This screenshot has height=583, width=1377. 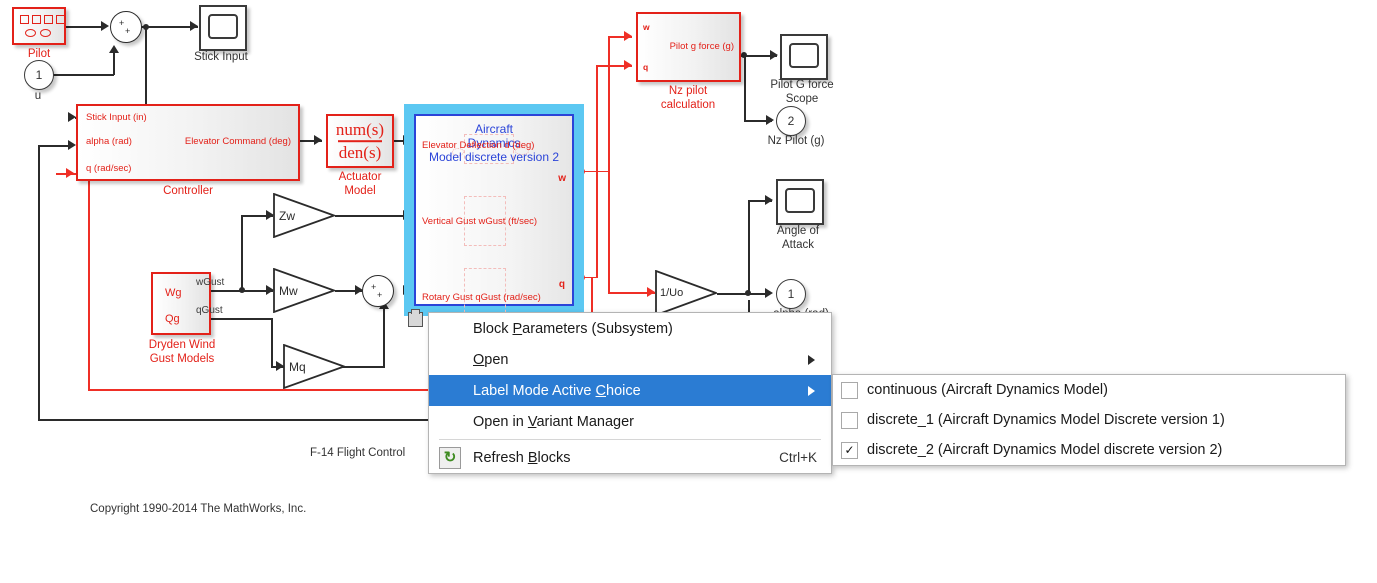 What do you see at coordinates (114, 49) in the screenshot?
I see `arrow-sum-in2` at bounding box center [114, 49].